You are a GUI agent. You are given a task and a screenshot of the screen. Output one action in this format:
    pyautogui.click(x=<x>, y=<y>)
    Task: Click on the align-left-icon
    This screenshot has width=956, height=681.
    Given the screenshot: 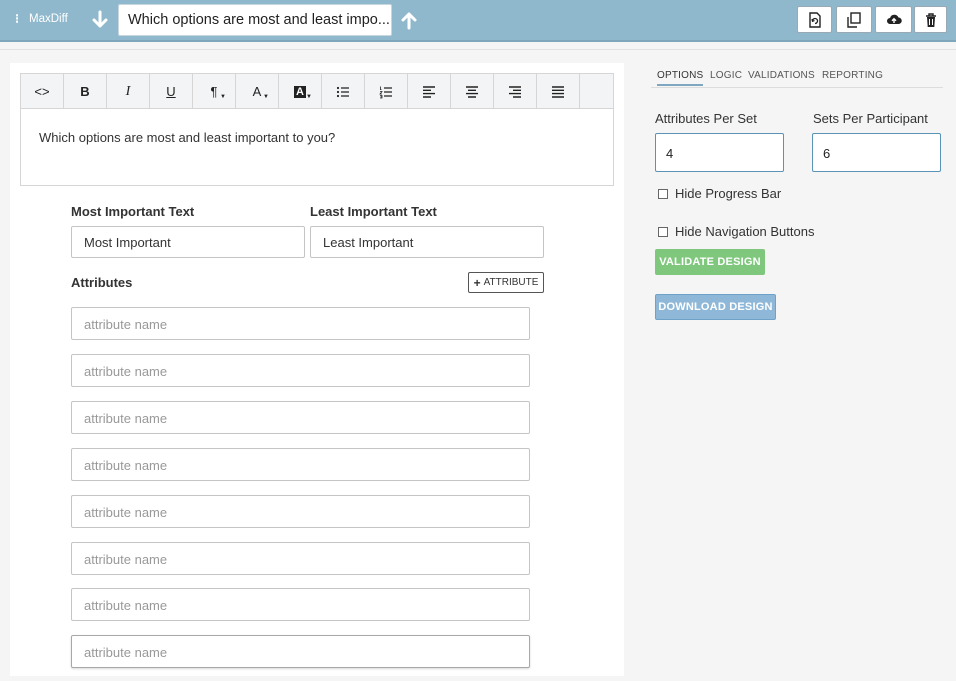 What is the action you would take?
    pyautogui.click(x=429, y=91)
    